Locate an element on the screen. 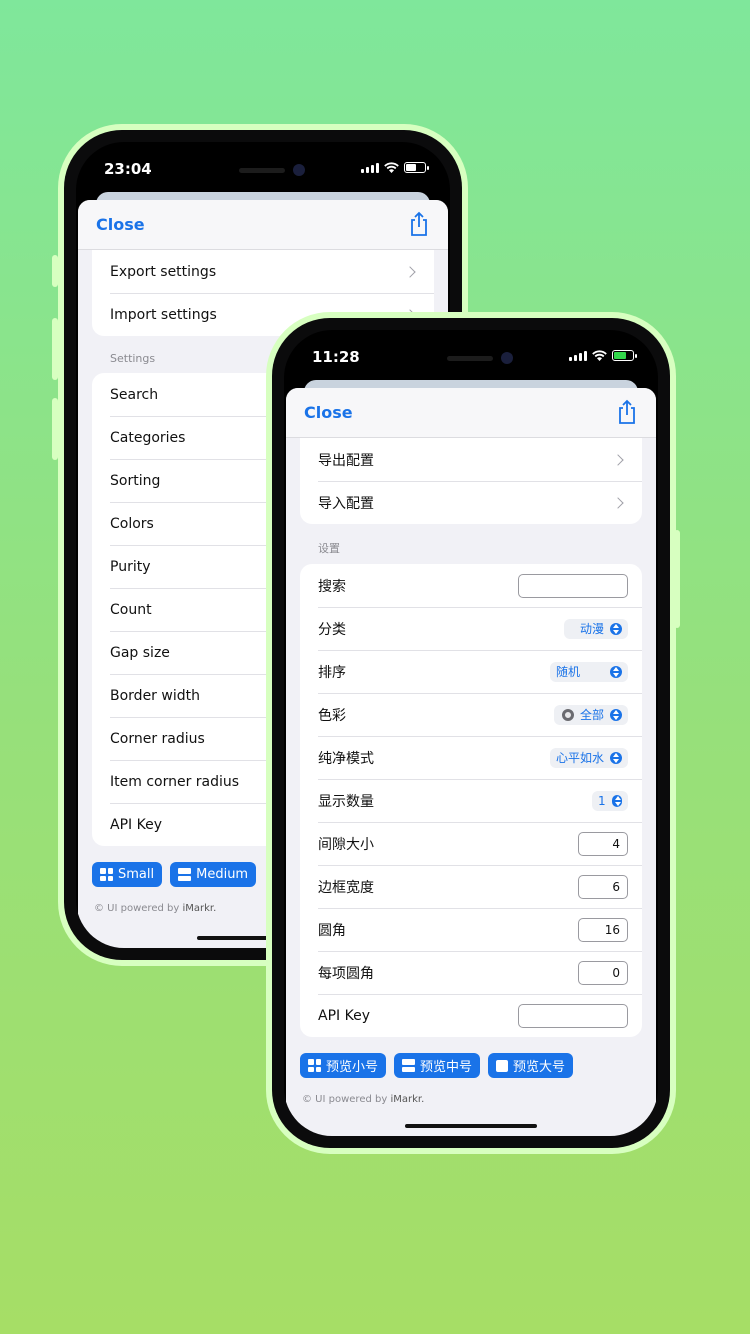 Image resolution: width=750 pixels, height=1334 pixels. export-settings-row: 导出配置 is located at coordinates (471, 459).